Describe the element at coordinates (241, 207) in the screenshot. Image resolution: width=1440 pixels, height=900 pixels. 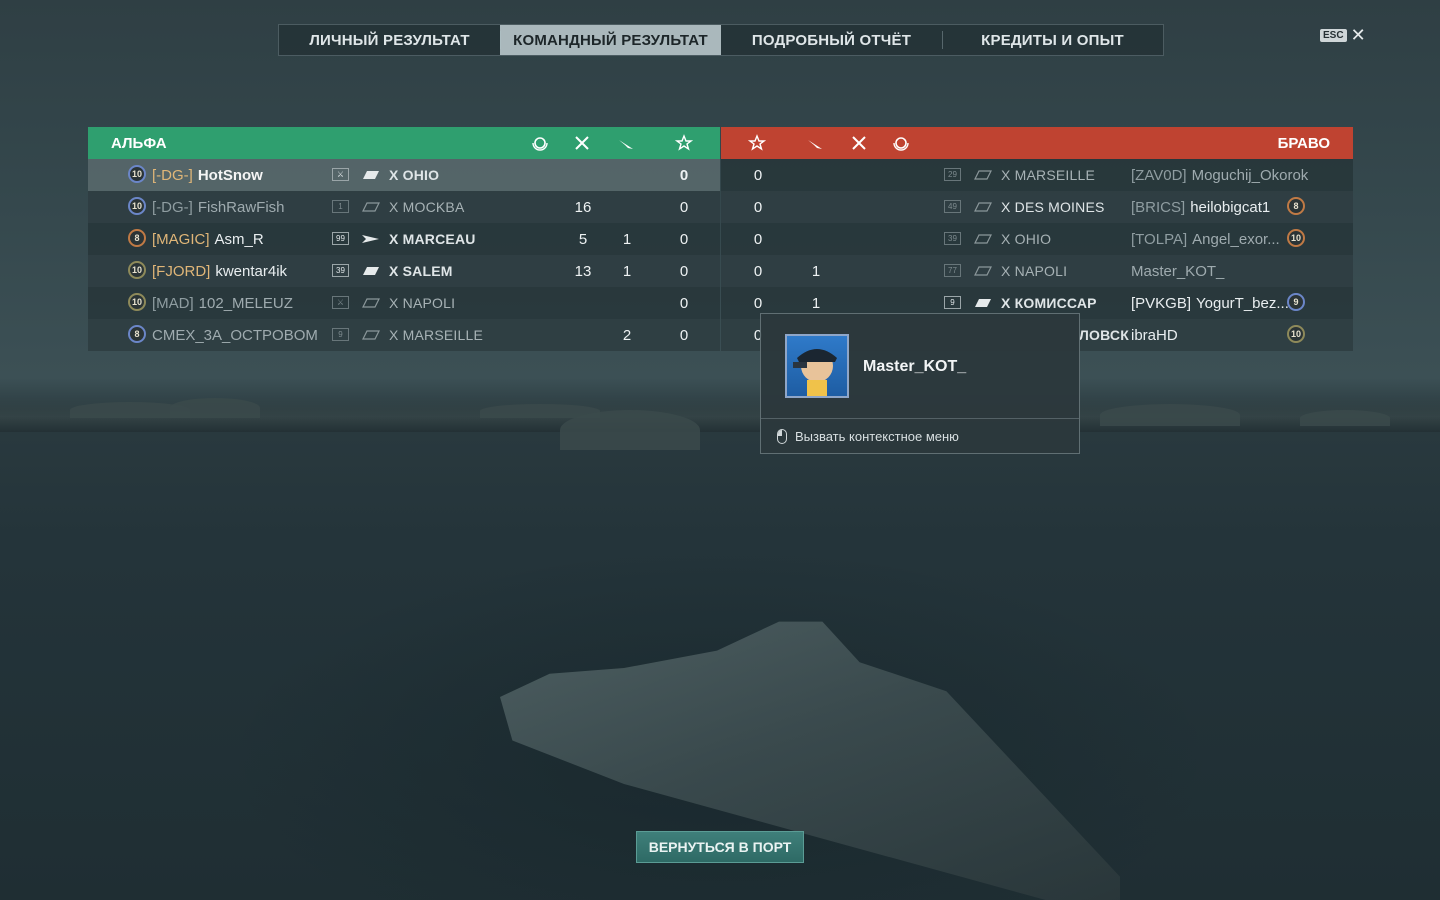
I see `player-name: FishRawFish` at that location.